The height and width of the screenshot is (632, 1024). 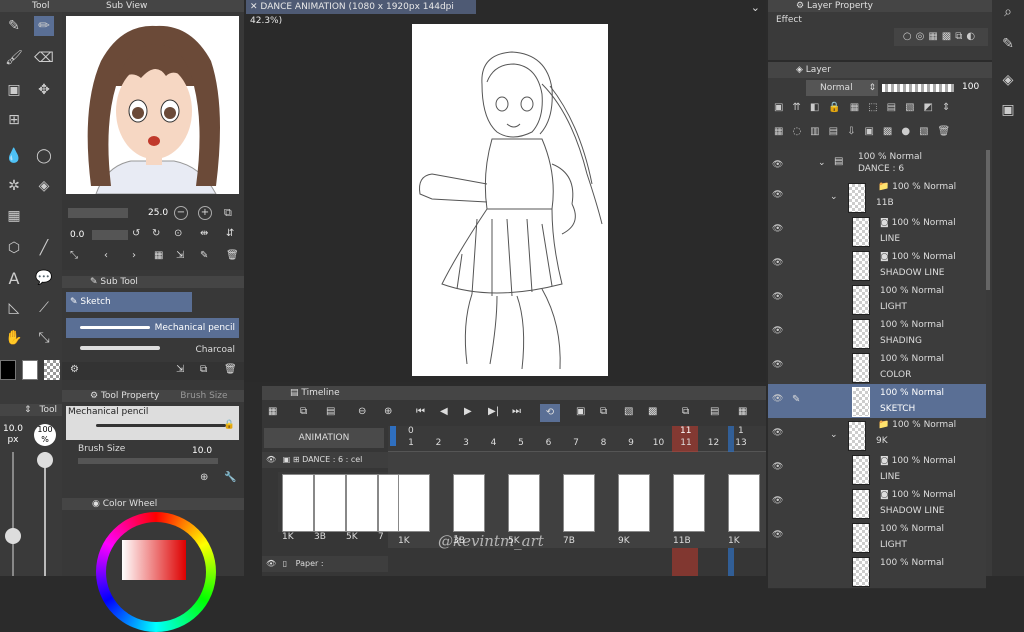 I want to click on layer-row: 👁 ◙ 100 % Normal SHADOW LINE, so click(x=877, y=265).